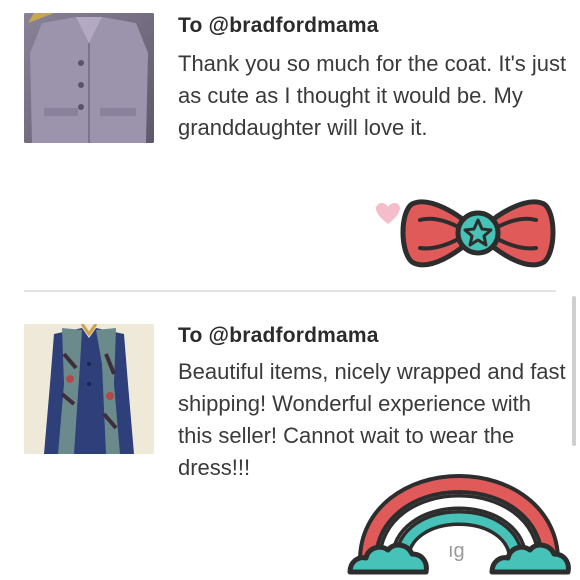 Image resolution: width=580 pixels, height=580 pixels. I want to click on coat-thumbnail, so click(89, 78).